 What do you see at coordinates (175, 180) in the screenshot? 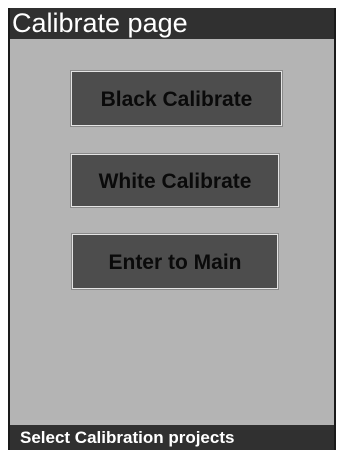
I see `white-calibrate-button: White Calibrate` at bounding box center [175, 180].